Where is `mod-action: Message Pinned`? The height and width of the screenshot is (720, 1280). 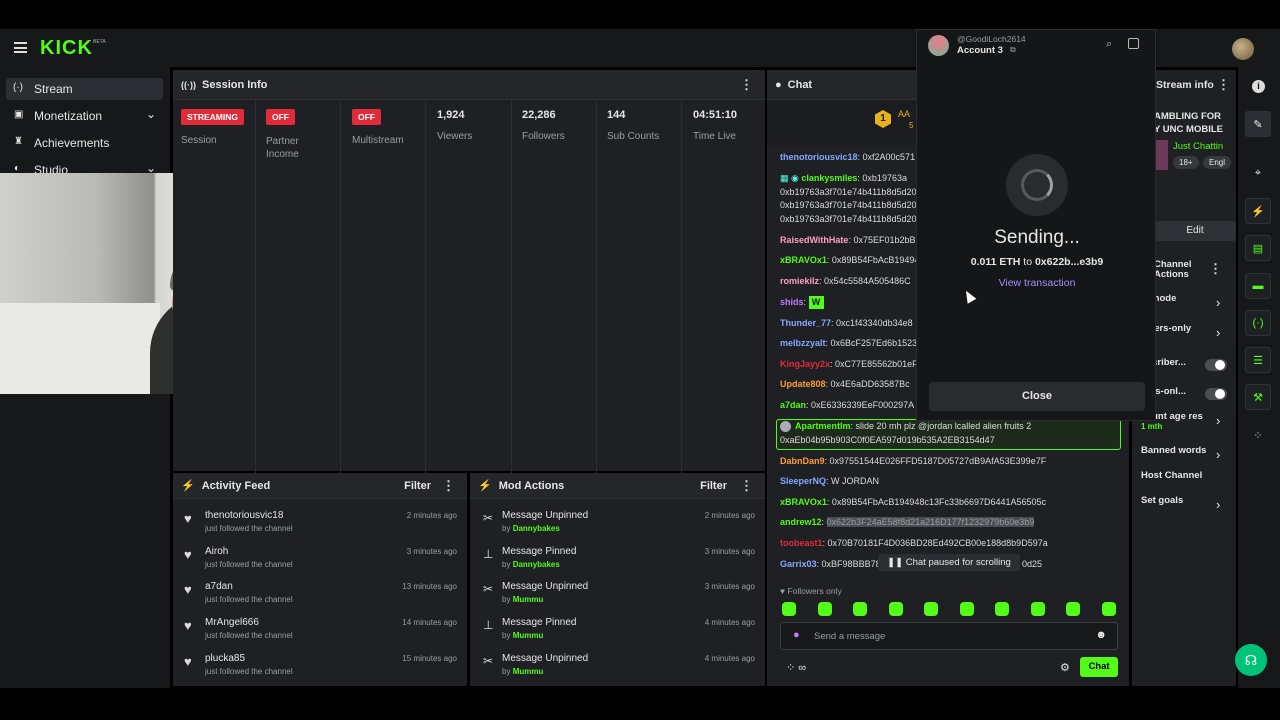
mod-action: Message Pinned is located at coordinates (539, 623).